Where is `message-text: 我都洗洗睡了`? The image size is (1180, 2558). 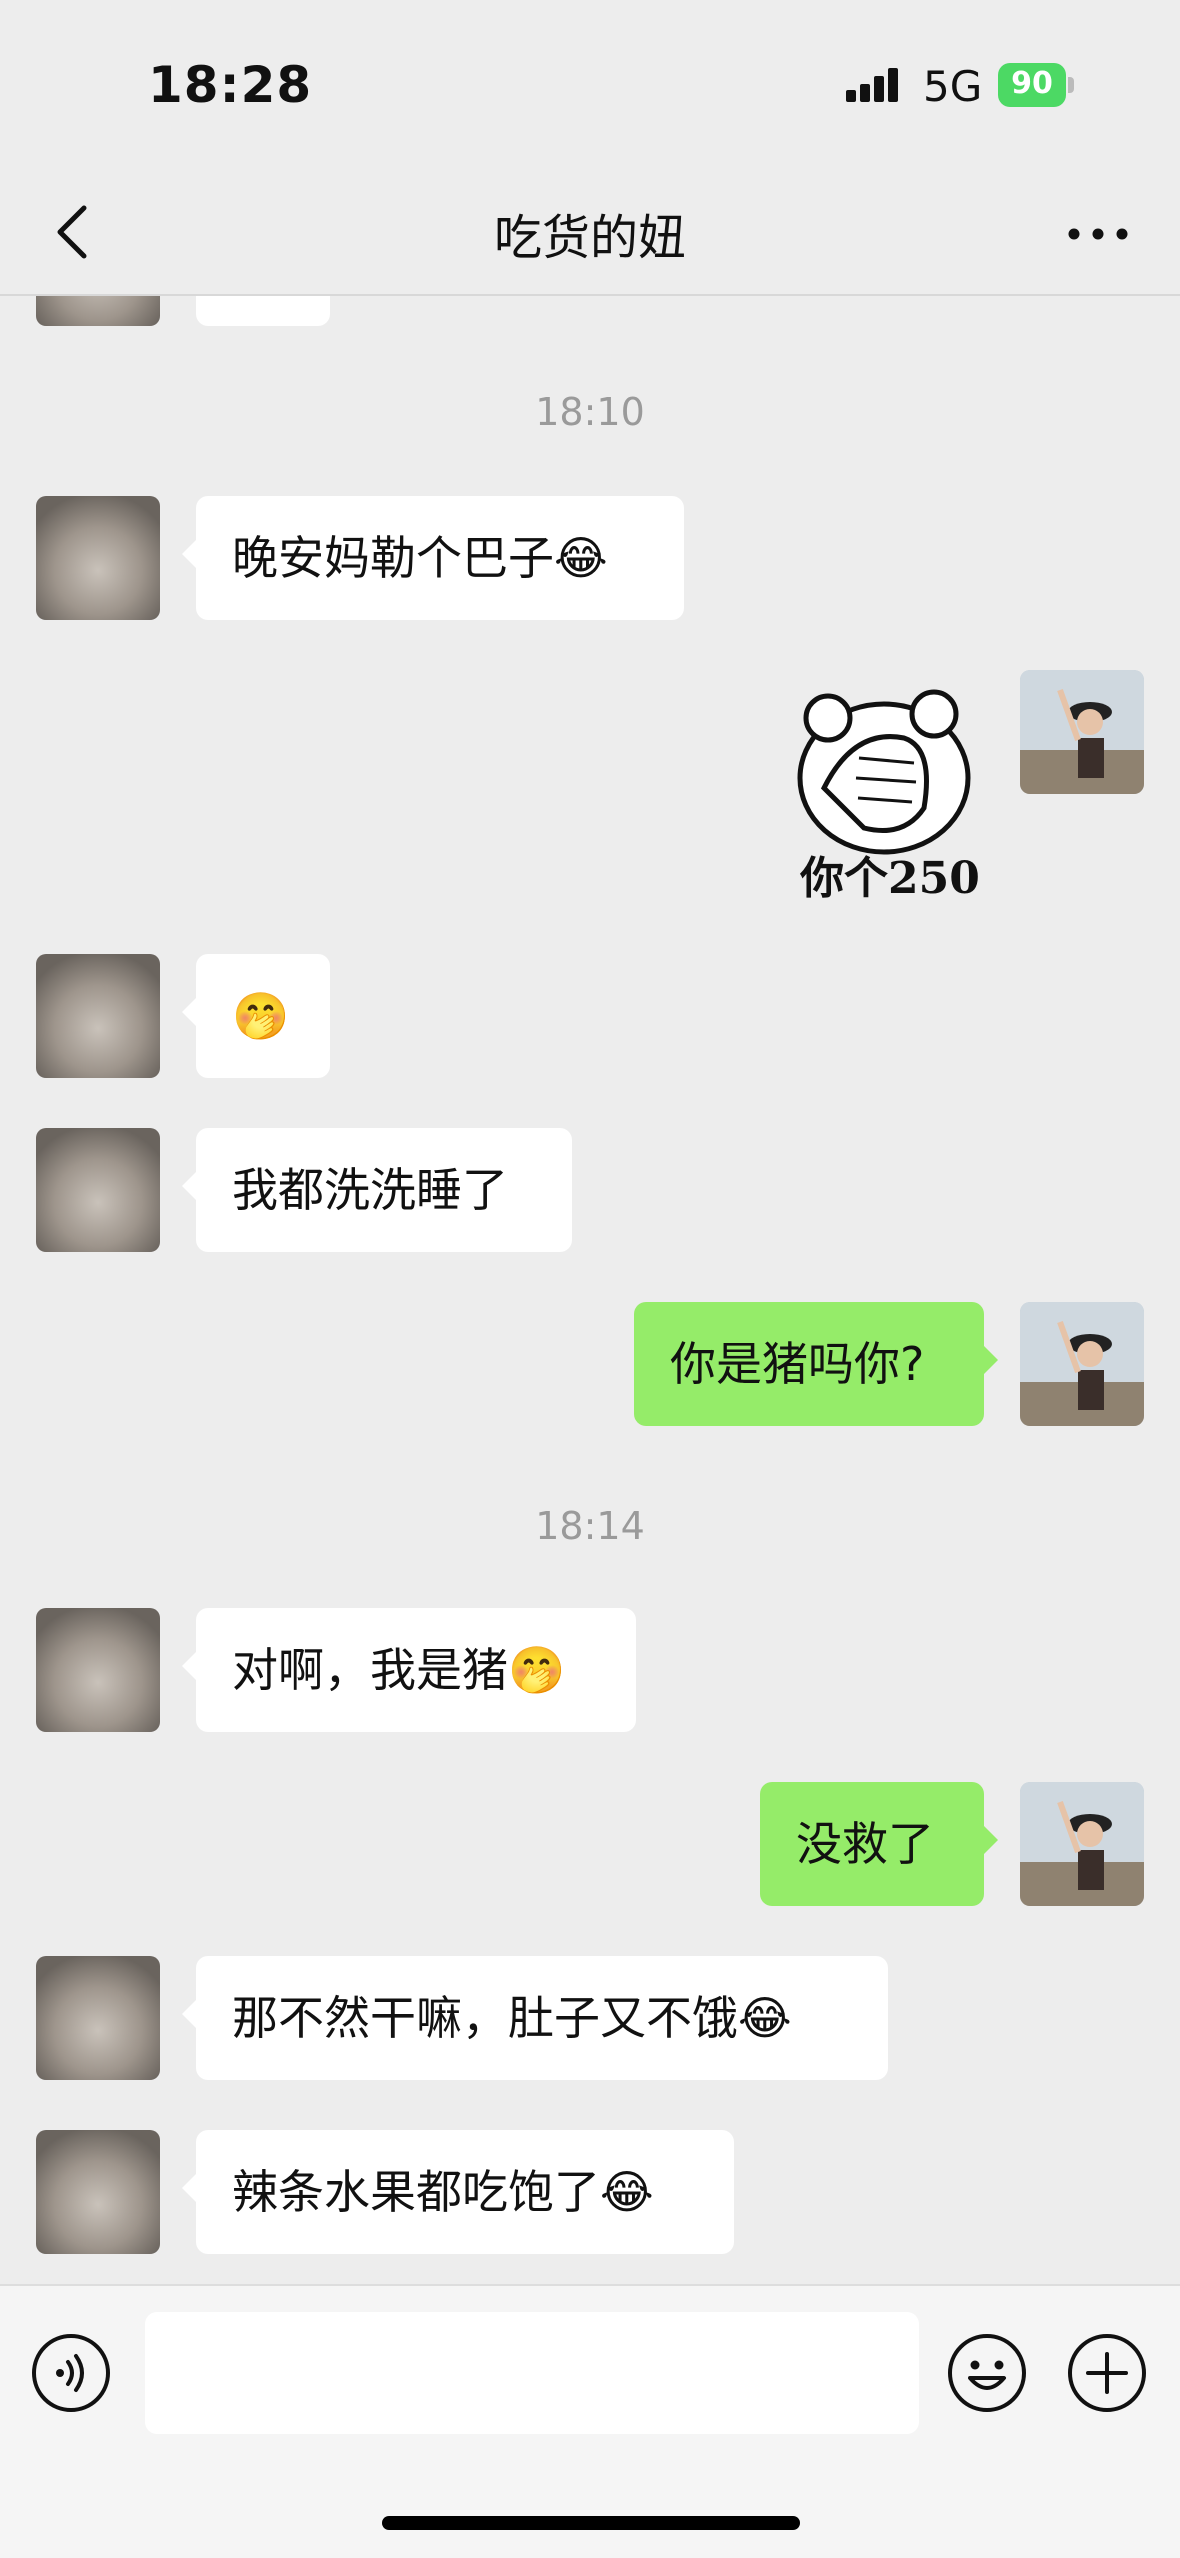 message-text: 我都洗洗睡了 is located at coordinates (370, 1190).